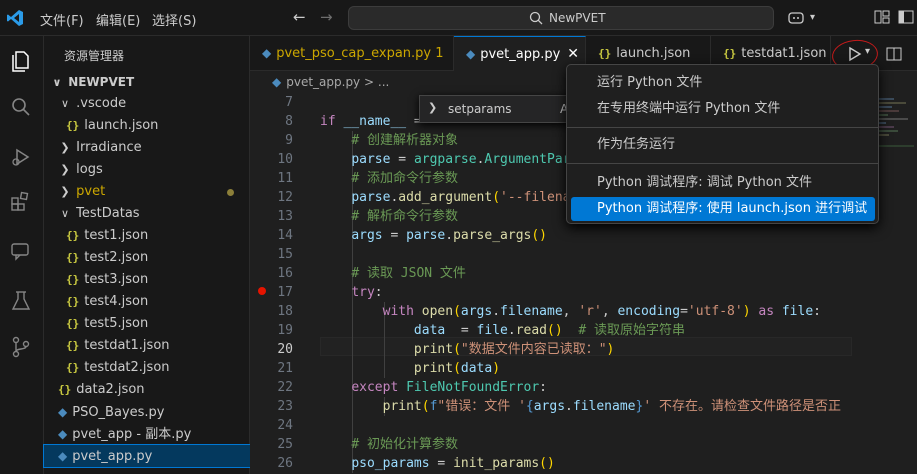 Image resolution: width=917 pixels, height=474 pixels. Describe the element at coordinates (127, 345) in the screenshot. I see `explorer-item-label: testdat1.json` at that location.